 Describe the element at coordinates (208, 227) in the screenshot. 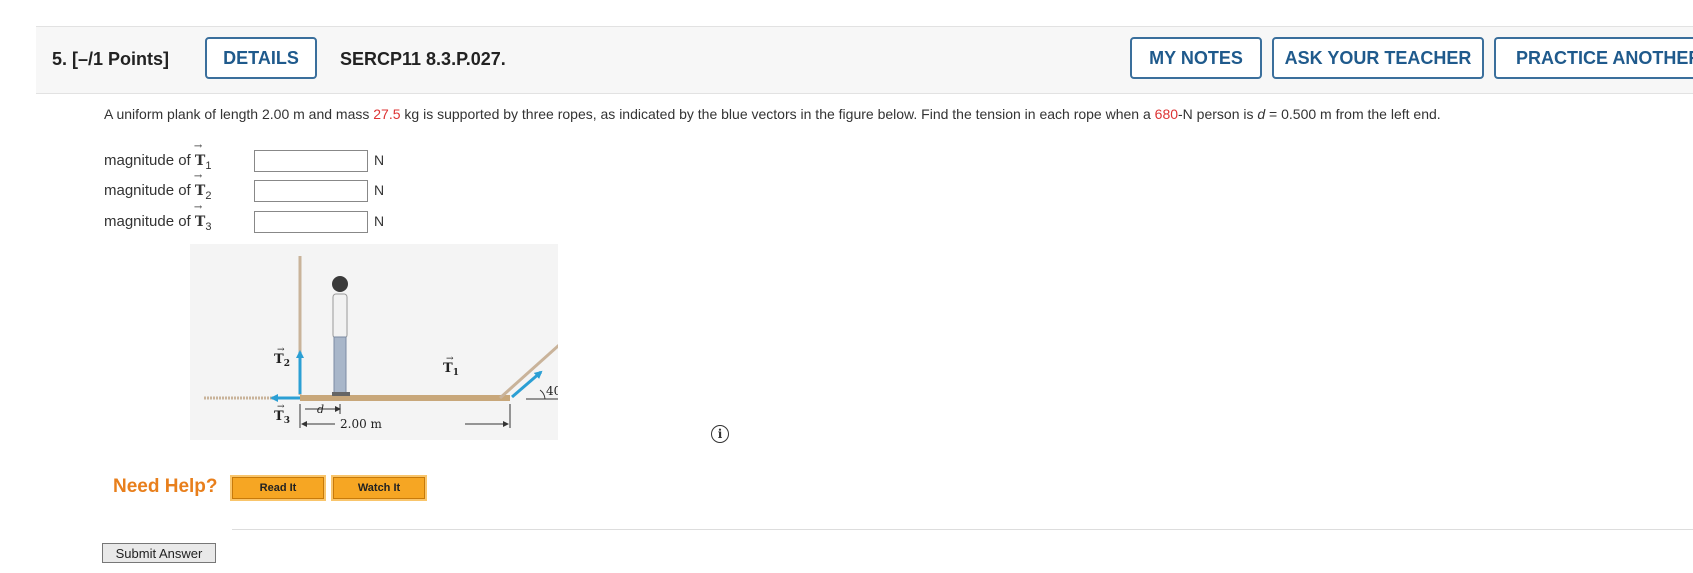

I see `vector-subscript: 3` at that location.